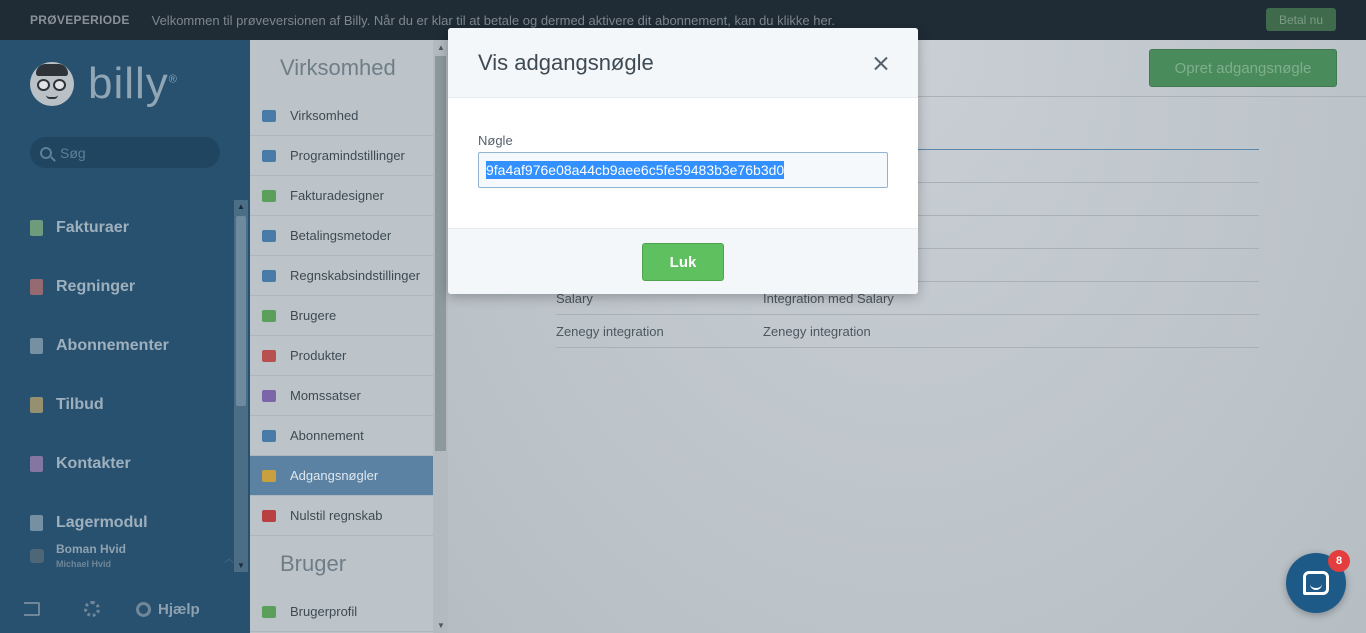 The width and height of the screenshot is (1366, 633). What do you see at coordinates (269, 355) in the screenshot?
I see `products-icon` at bounding box center [269, 355].